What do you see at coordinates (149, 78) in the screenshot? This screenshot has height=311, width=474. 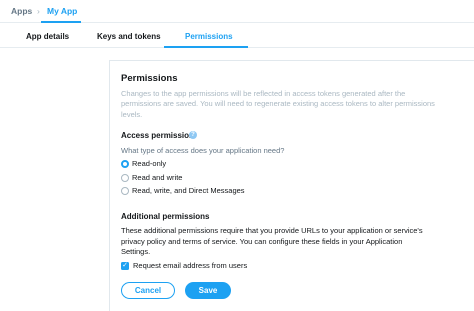 I see `page-title: Permissions` at bounding box center [149, 78].